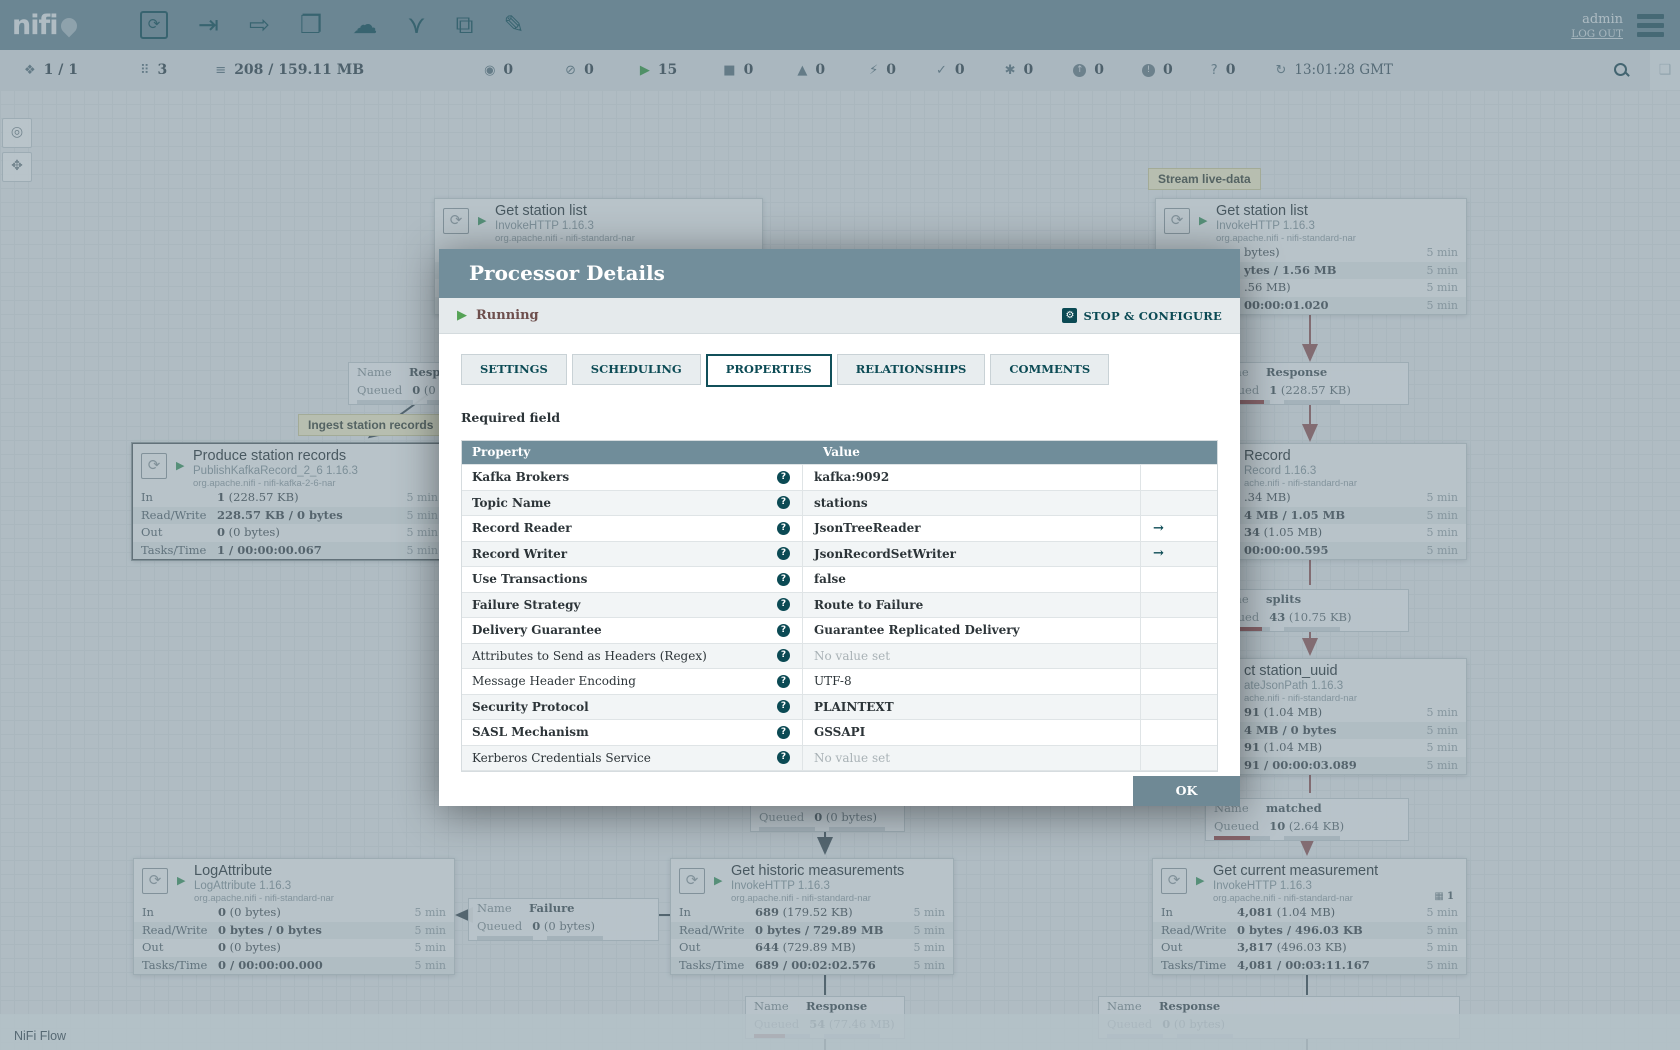  What do you see at coordinates (462, 315) in the screenshot?
I see `run-status-icon: ▶` at bounding box center [462, 315].